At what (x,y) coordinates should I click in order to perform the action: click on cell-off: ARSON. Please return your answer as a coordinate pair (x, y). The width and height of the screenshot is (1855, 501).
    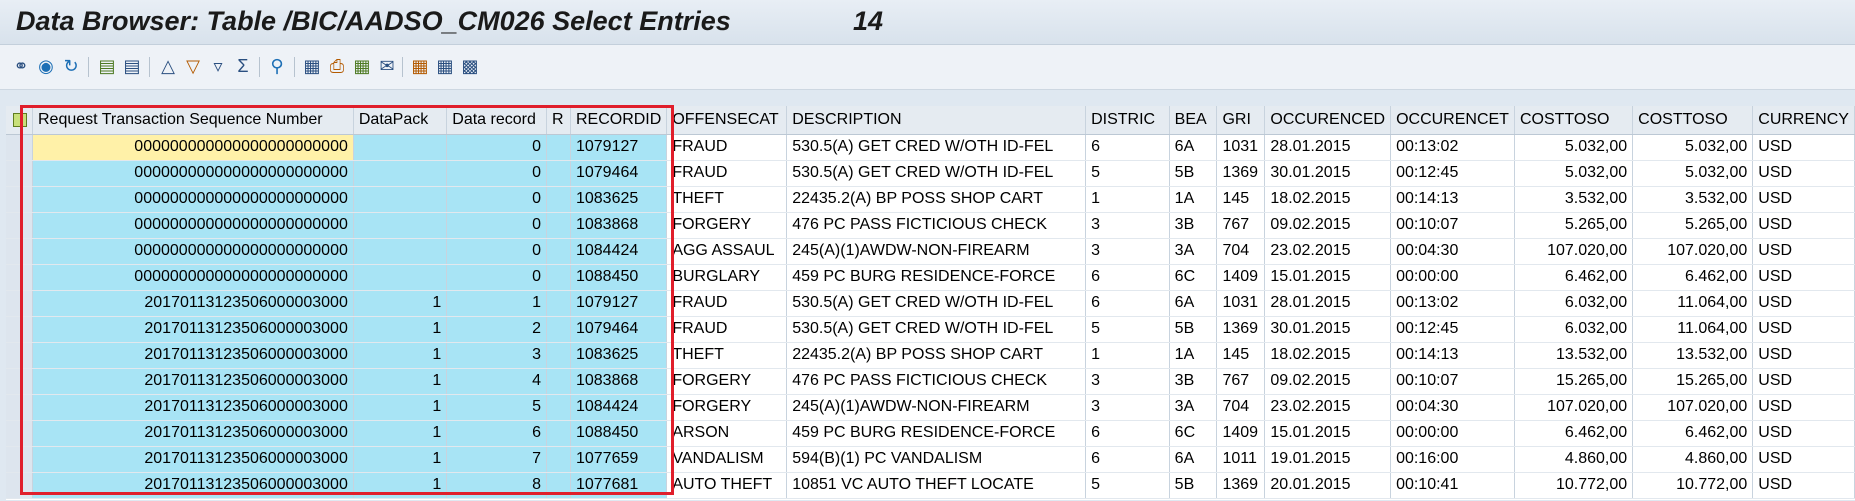
    Looking at the image, I should click on (727, 433).